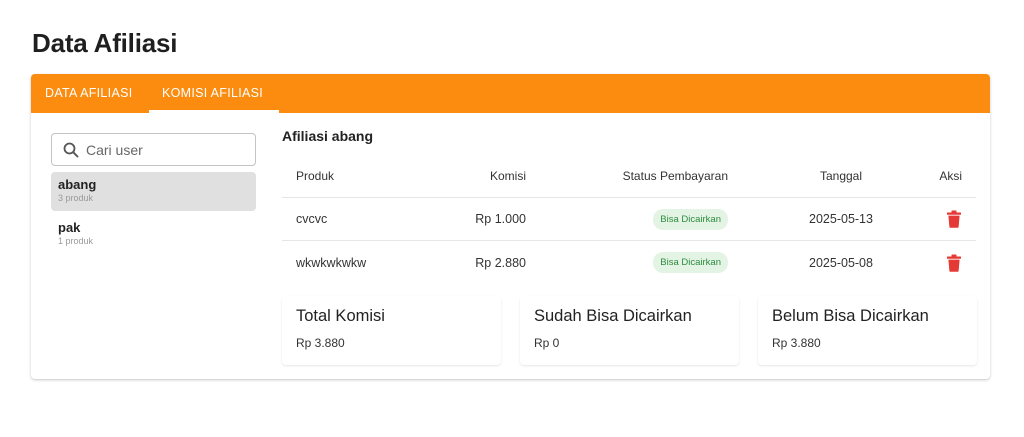 The width and height of the screenshot is (1024, 437). What do you see at coordinates (547, 343) in the screenshot?
I see `summary-value: Rp 0` at bounding box center [547, 343].